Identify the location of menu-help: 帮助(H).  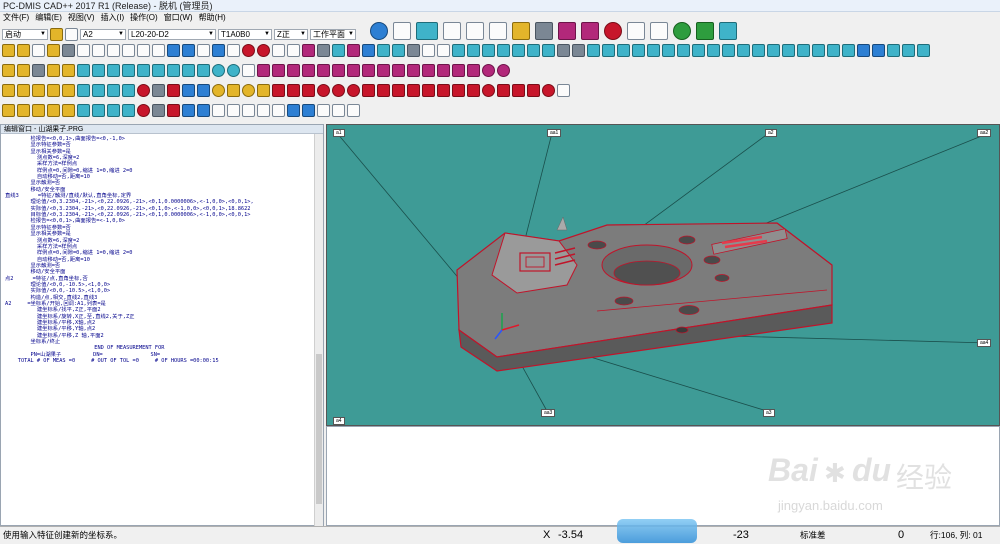
(212, 17).